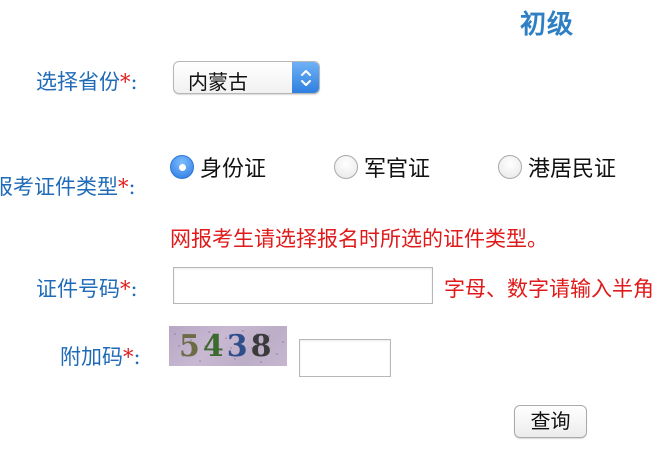  I want to click on captcha-image: 5438, so click(228, 346).